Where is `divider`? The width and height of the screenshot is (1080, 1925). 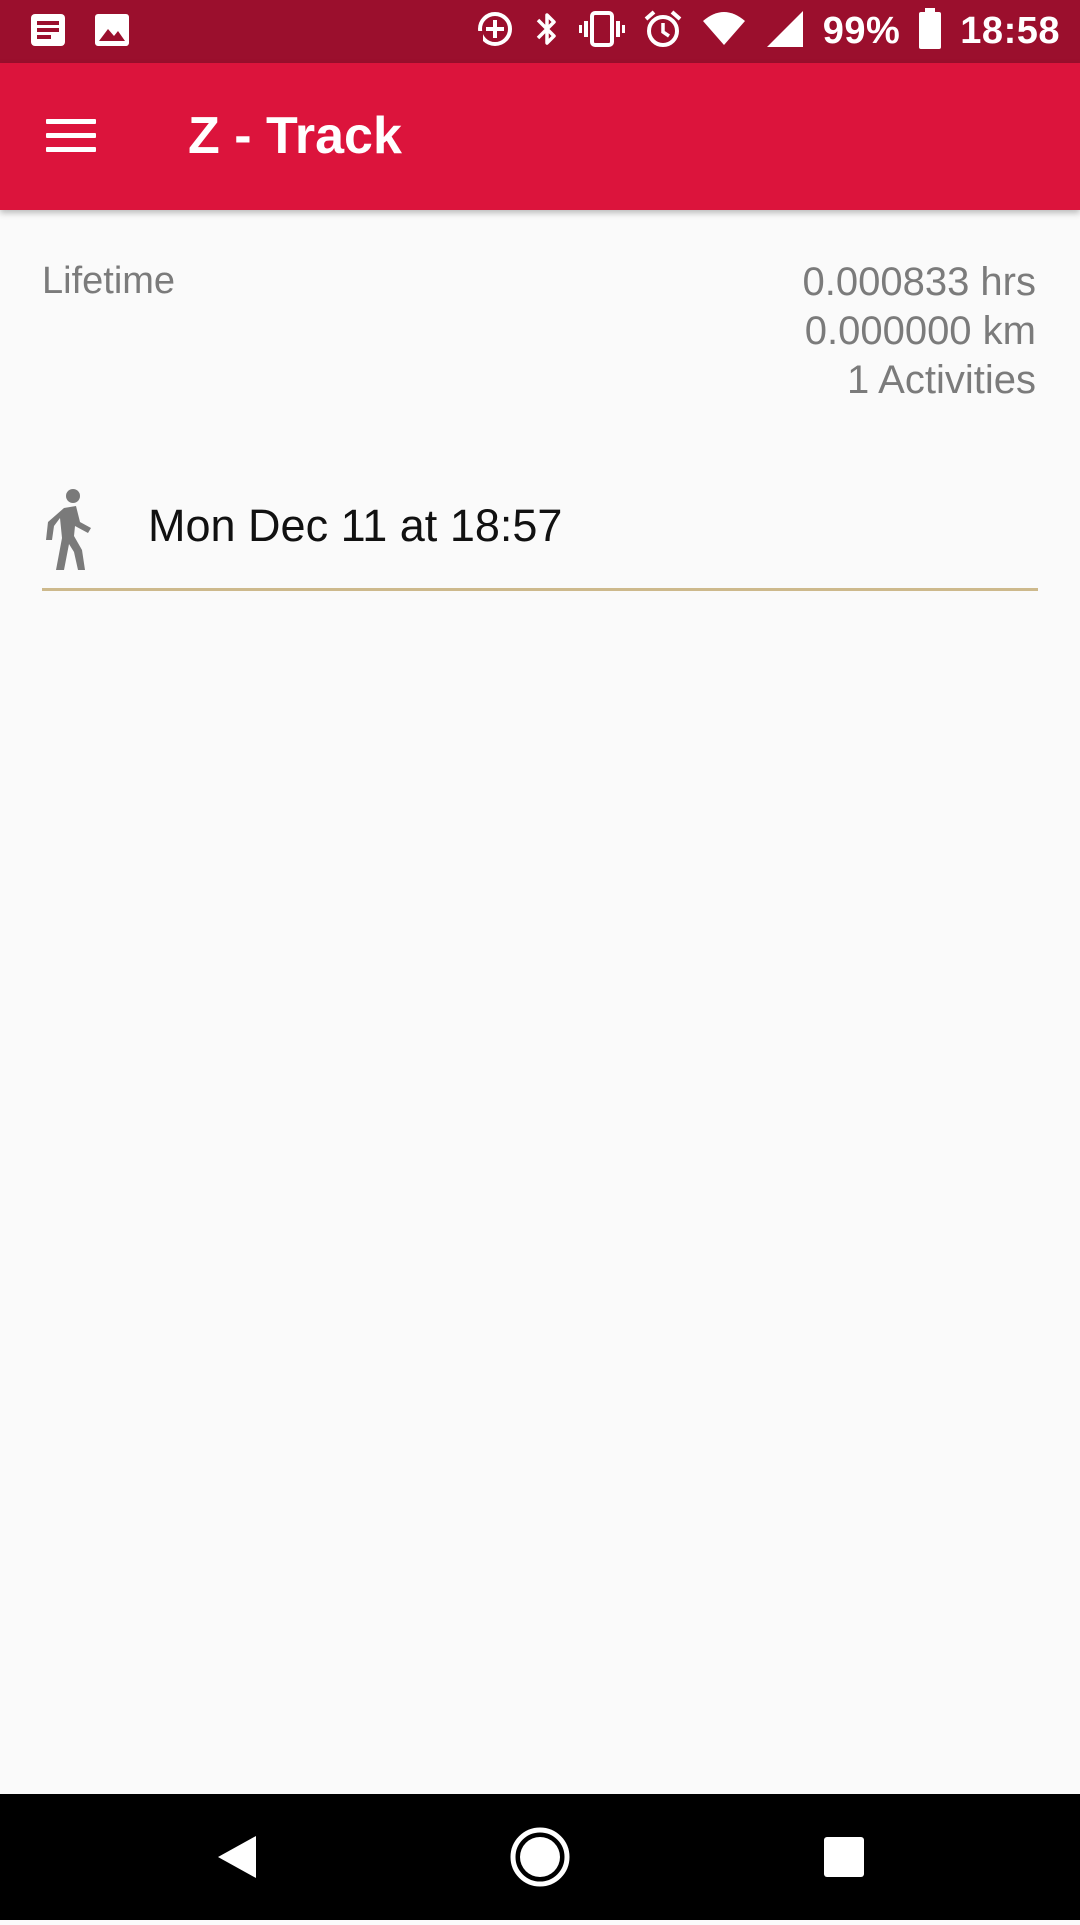 divider is located at coordinates (540, 589).